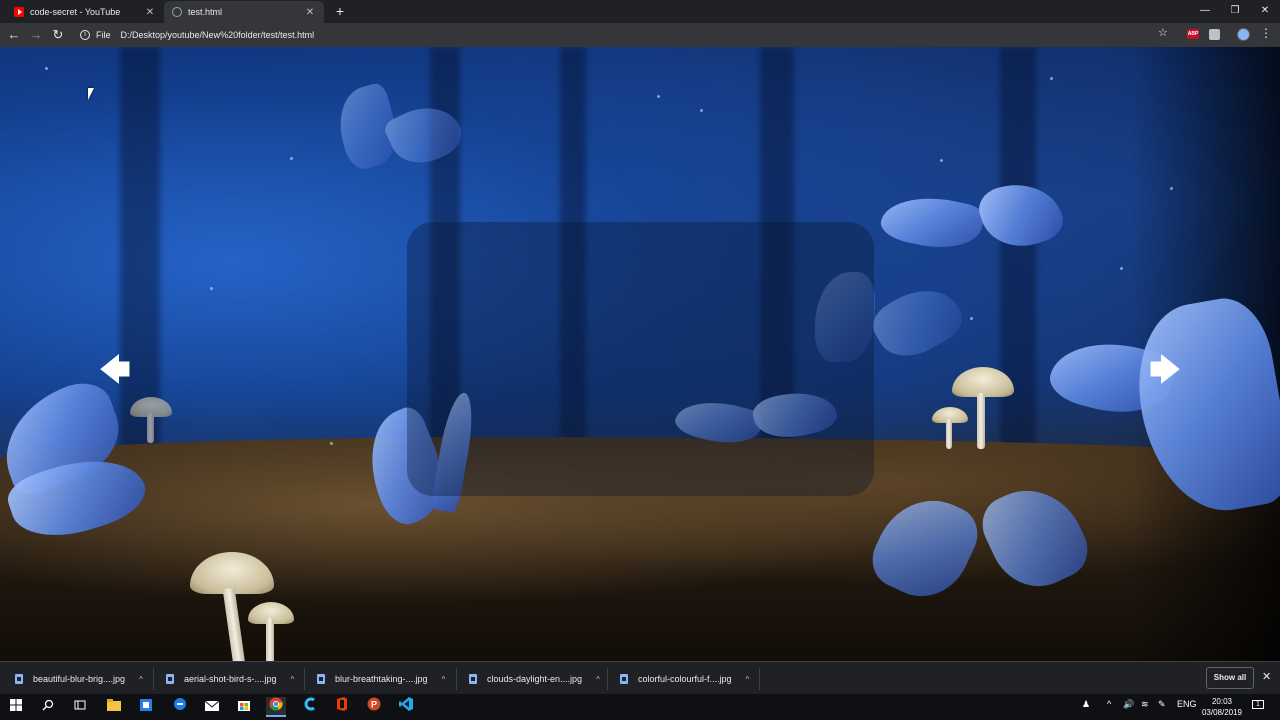 The height and width of the screenshot is (720, 1280). I want to click on download-filename: beautiful-blur-brig....jpg, so click(79, 679).